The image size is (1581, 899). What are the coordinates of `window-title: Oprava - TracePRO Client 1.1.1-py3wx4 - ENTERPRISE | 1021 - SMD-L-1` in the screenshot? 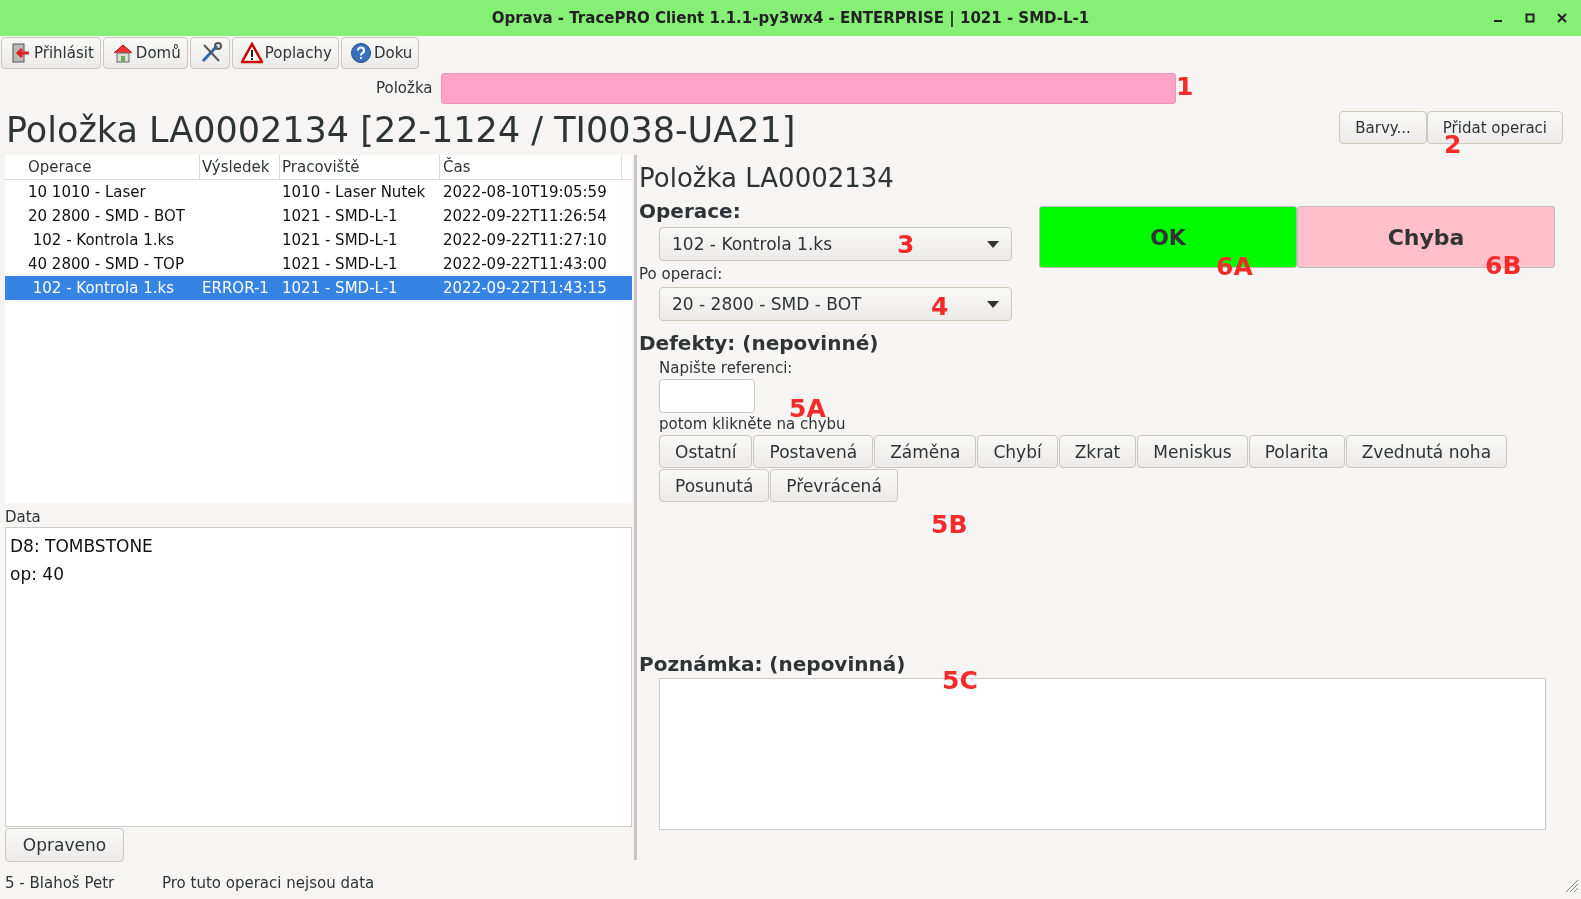 It's located at (790, 18).